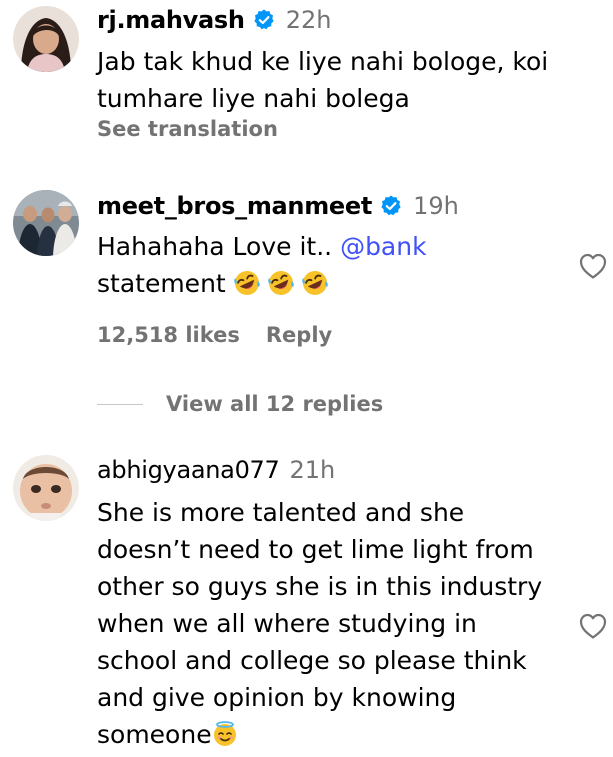 The width and height of the screenshot is (613, 757). I want to click on username: meet_bros_manmeet, so click(234, 206).